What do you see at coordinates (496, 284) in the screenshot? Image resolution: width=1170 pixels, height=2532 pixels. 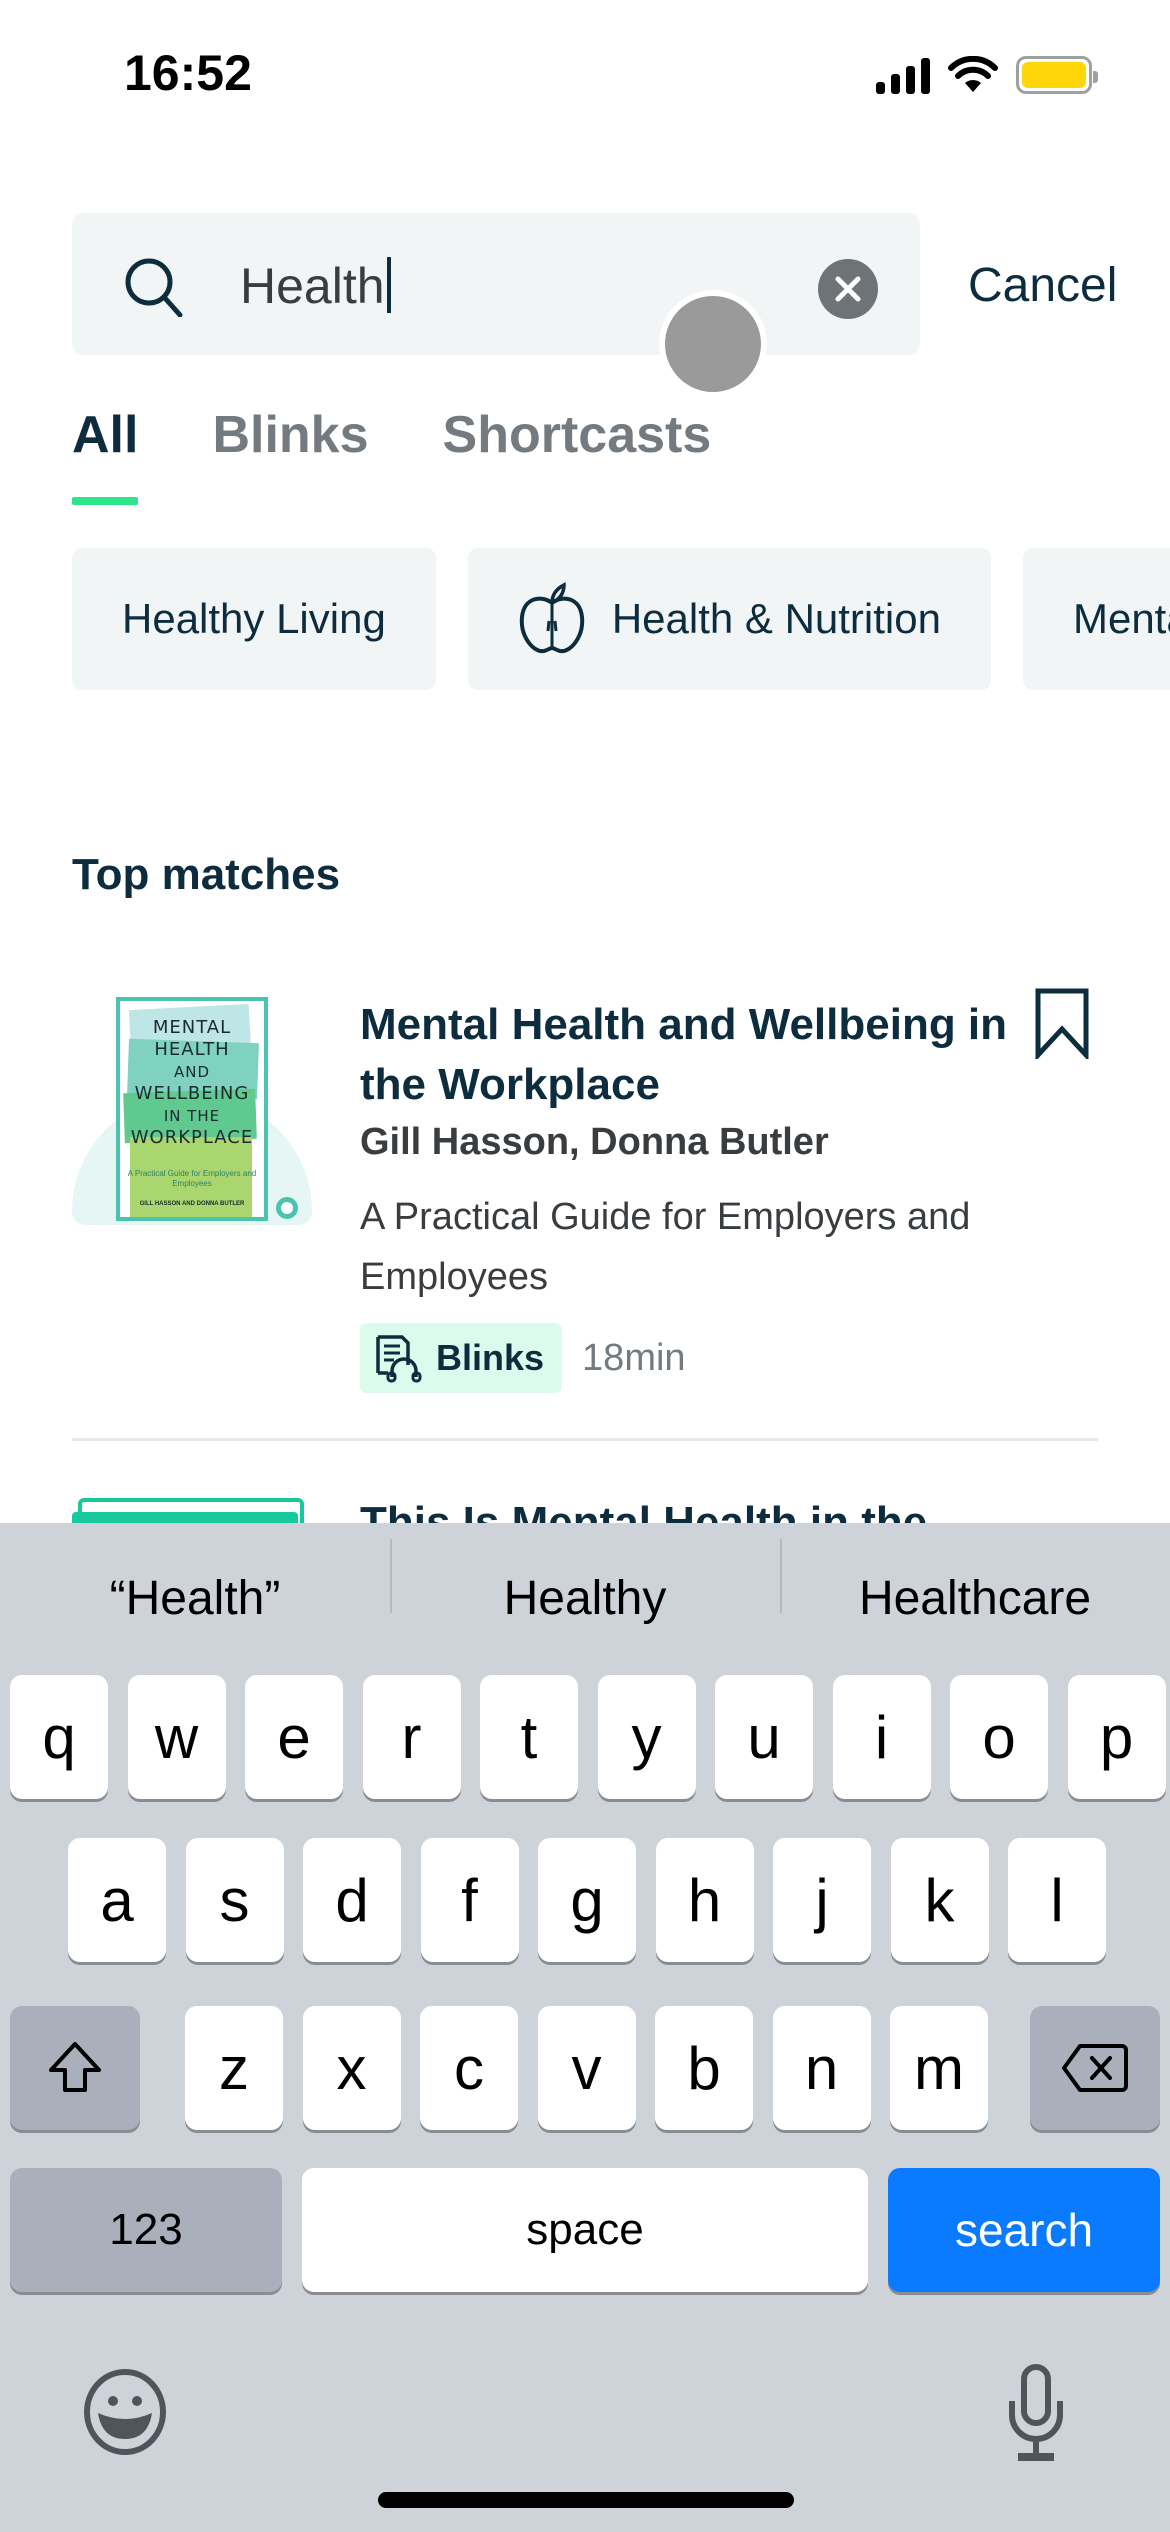 I see `search-field: Health` at bounding box center [496, 284].